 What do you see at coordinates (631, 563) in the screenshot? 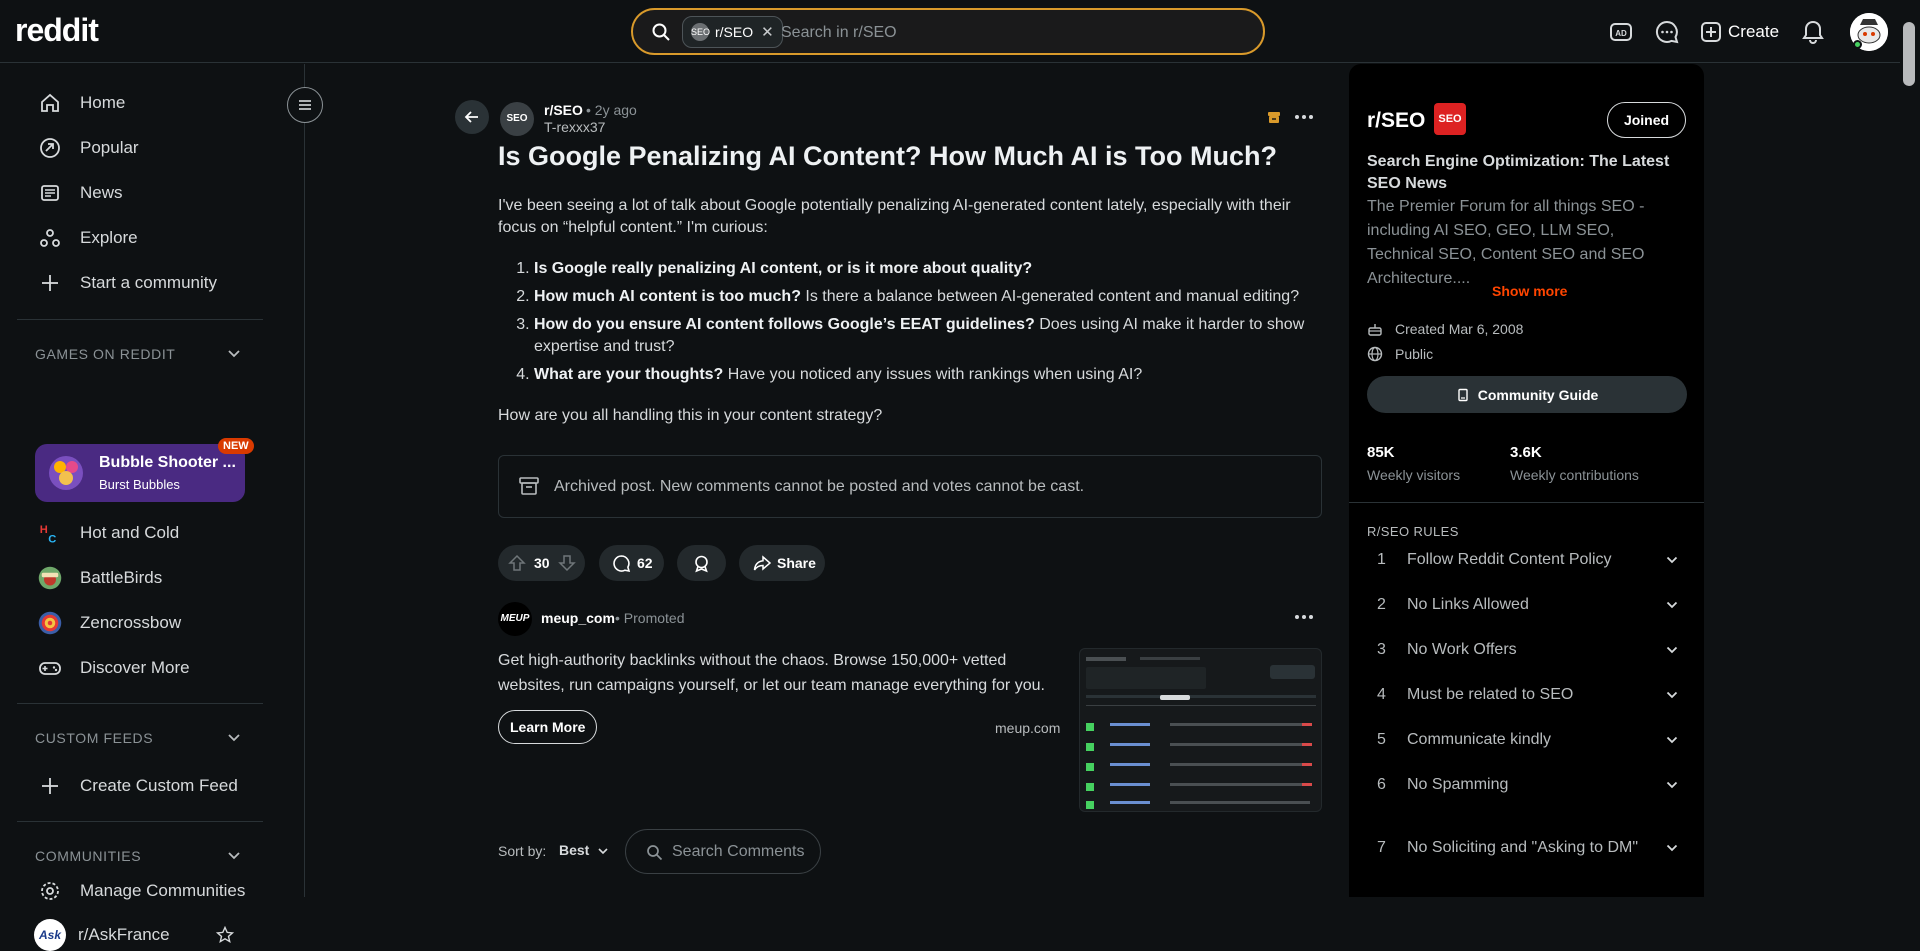
I see `comments-button: 62` at bounding box center [631, 563].